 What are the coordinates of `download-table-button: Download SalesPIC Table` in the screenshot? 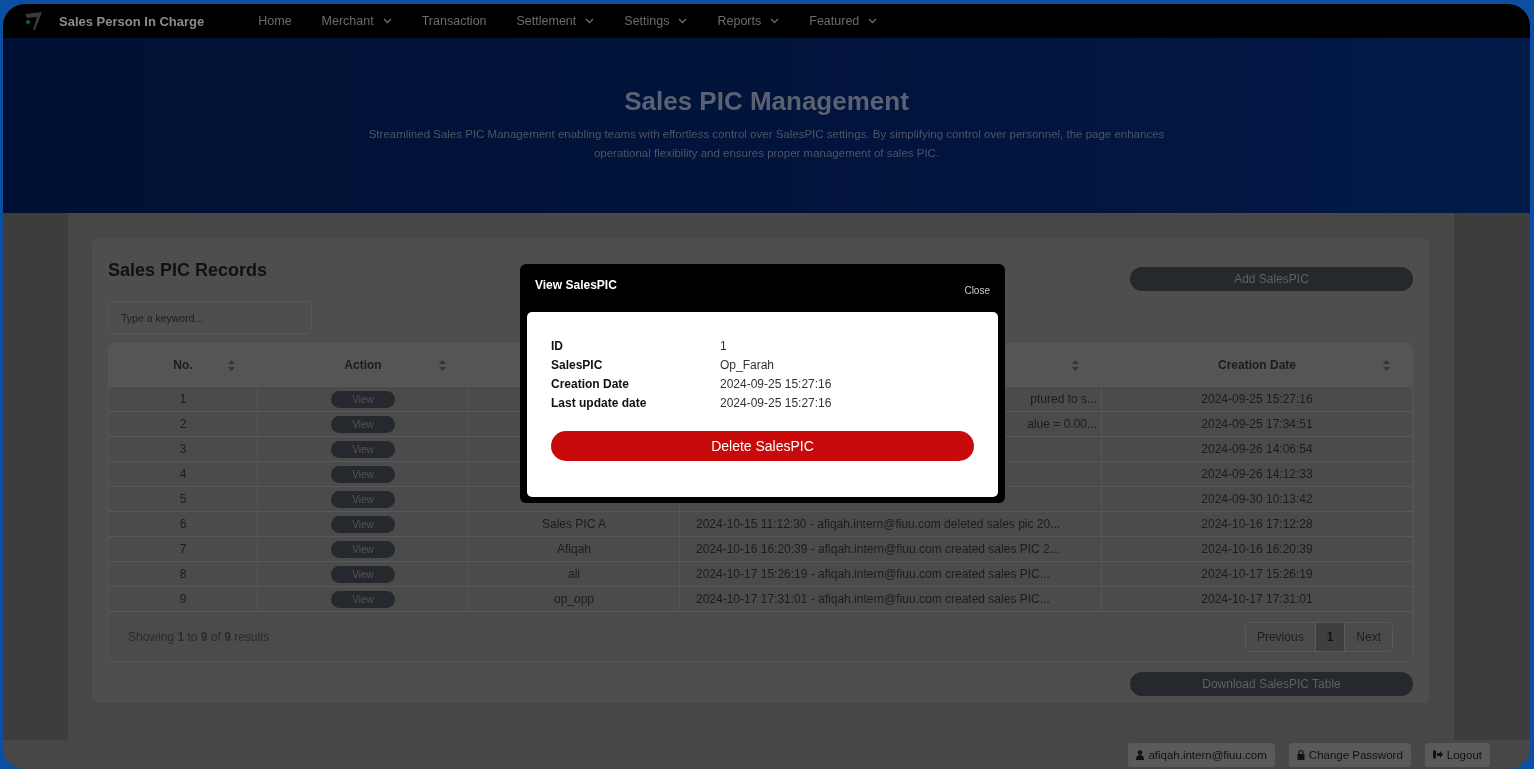 It's located at (1271, 684).